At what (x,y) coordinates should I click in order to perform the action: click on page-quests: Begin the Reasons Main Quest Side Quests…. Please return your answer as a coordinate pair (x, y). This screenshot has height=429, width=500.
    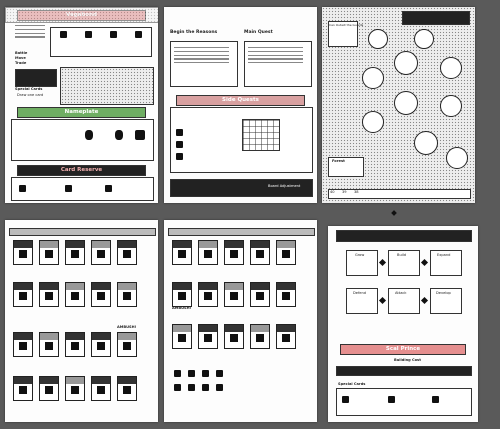
    Looking at the image, I should click on (240, 105).